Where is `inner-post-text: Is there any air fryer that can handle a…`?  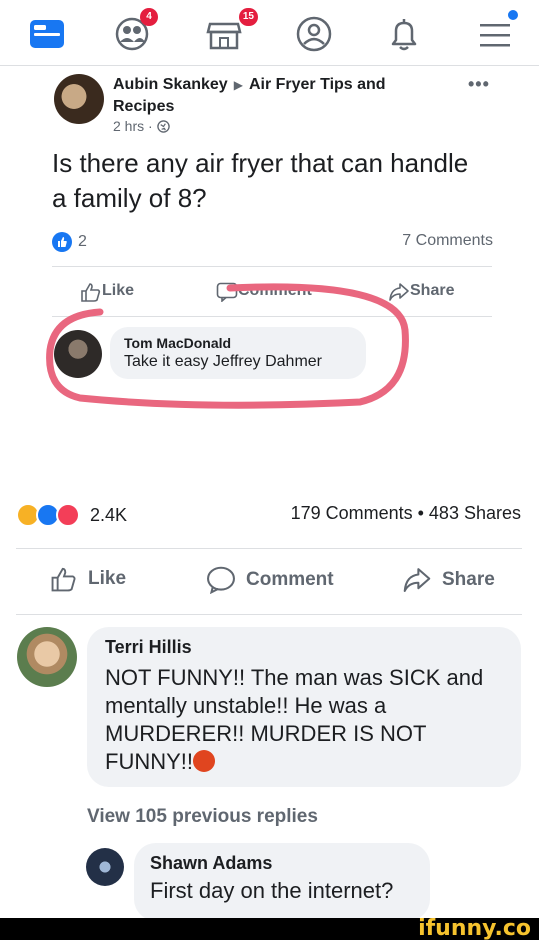
inner-post-text: Is there any air fryer that can handle a… is located at coordinates (260, 180).